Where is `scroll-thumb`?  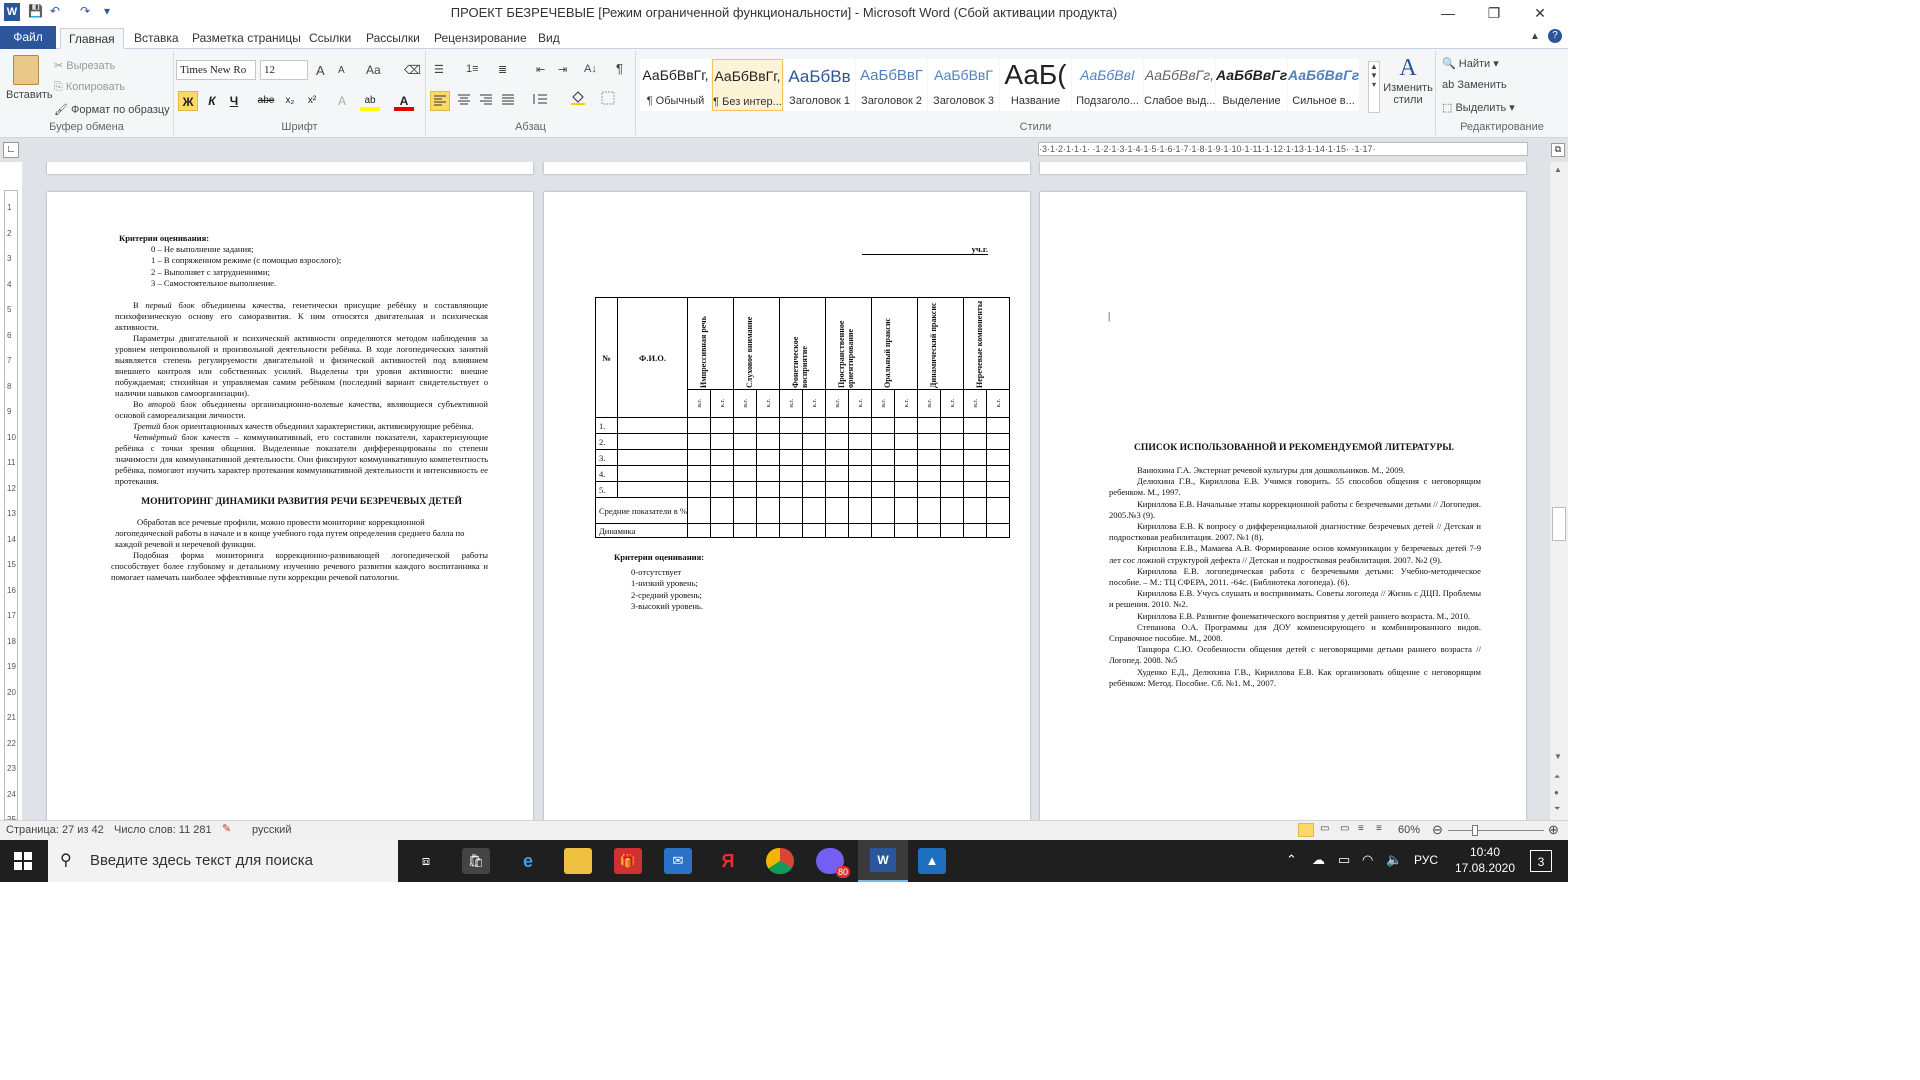 scroll-thumb is located at coordinates (1559, 524).